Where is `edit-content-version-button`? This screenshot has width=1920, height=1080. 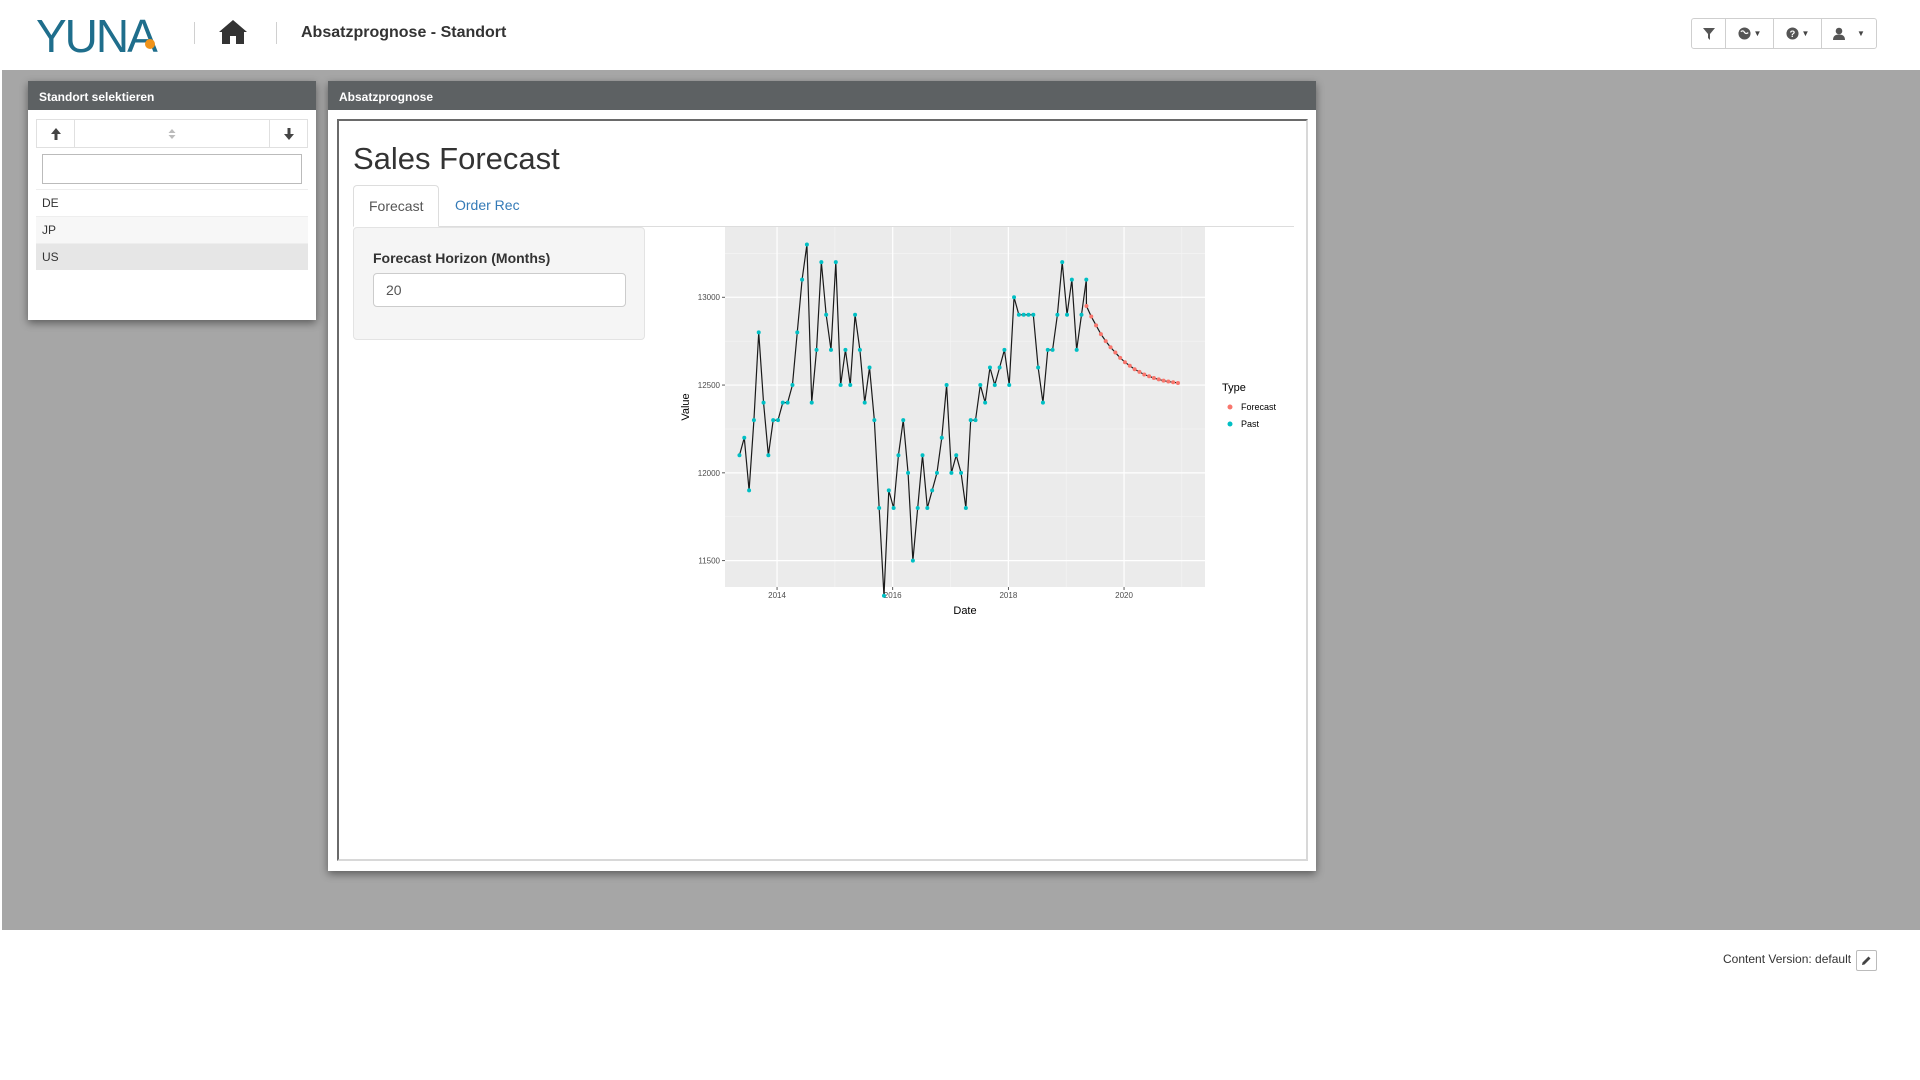 edit-content-version-button is located at coordinates (1866, 960).